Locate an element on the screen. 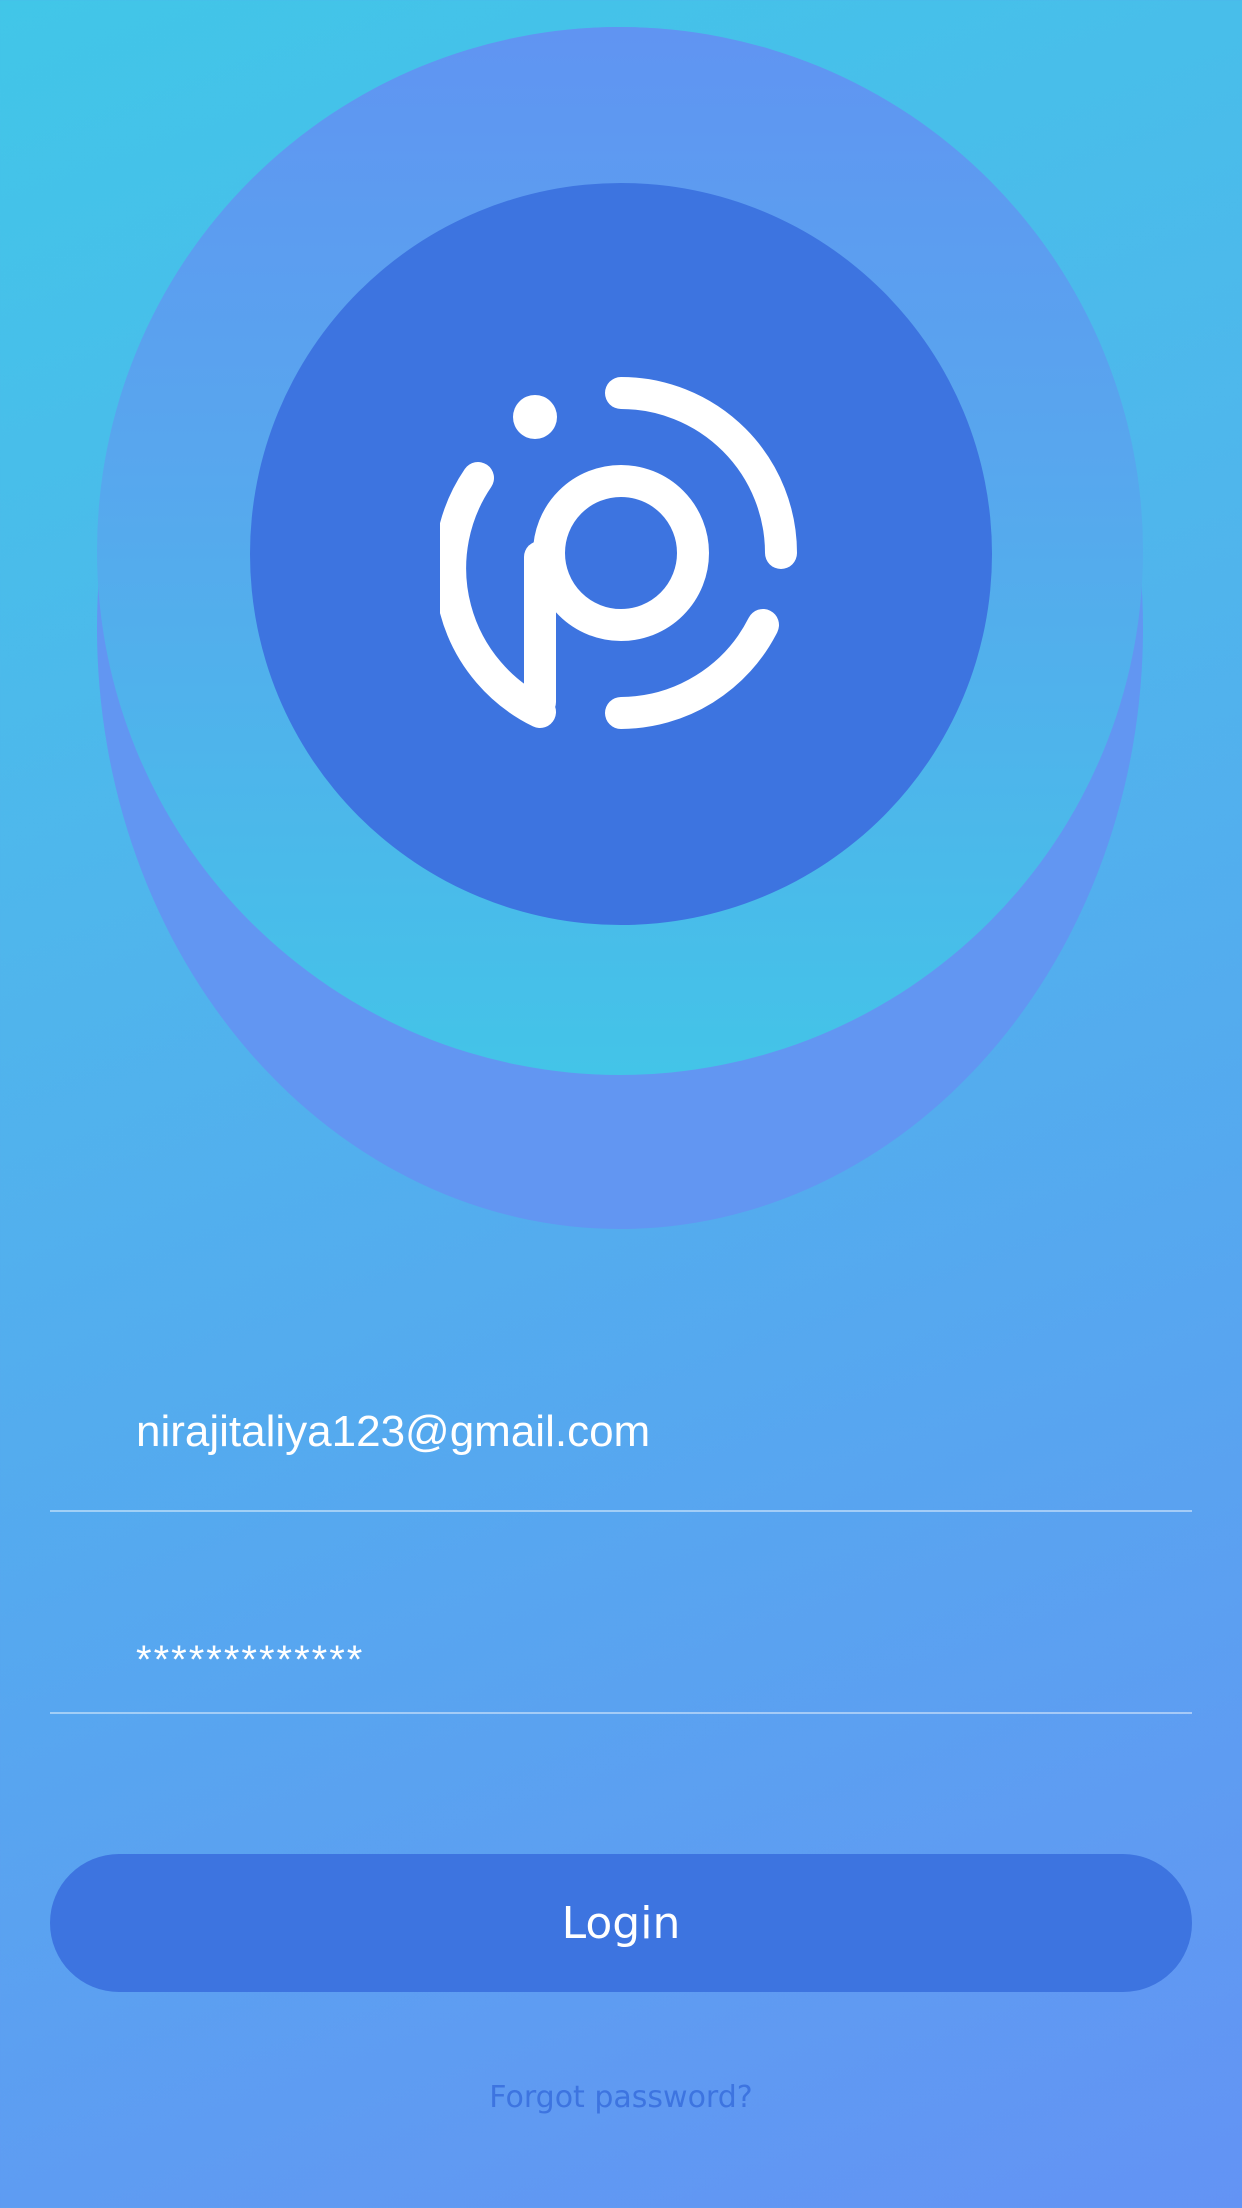  forgot-password-link: Forgot password? is located at coordinates (621, 2097).